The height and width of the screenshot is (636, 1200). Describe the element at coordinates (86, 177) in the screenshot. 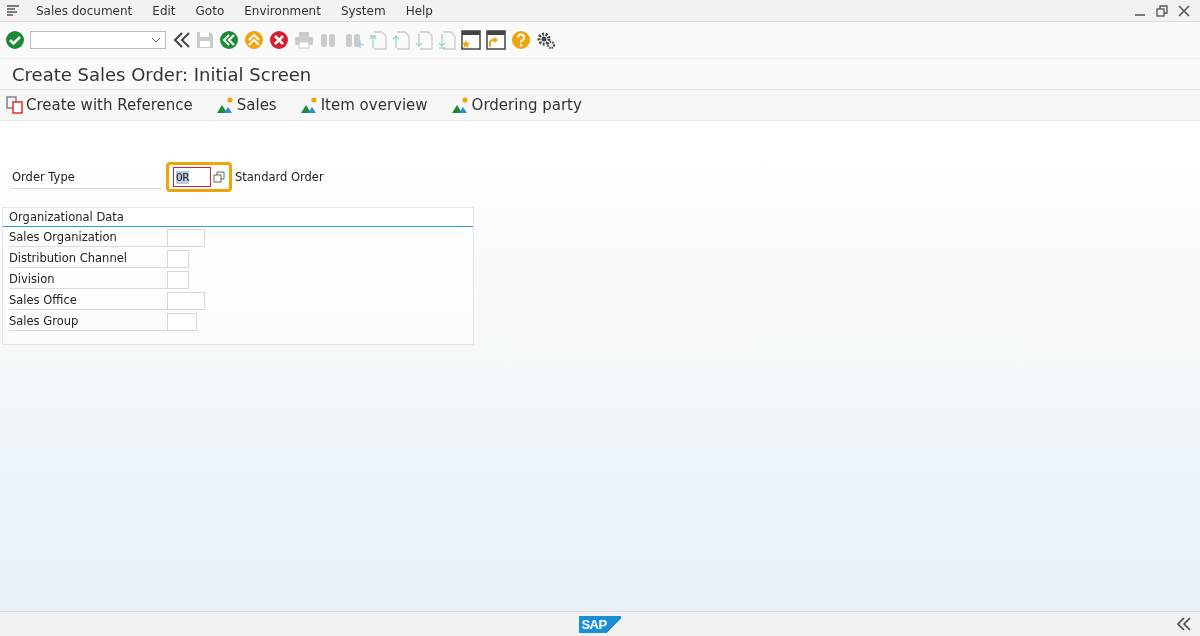

I see `field-label: Order Type` at that location.